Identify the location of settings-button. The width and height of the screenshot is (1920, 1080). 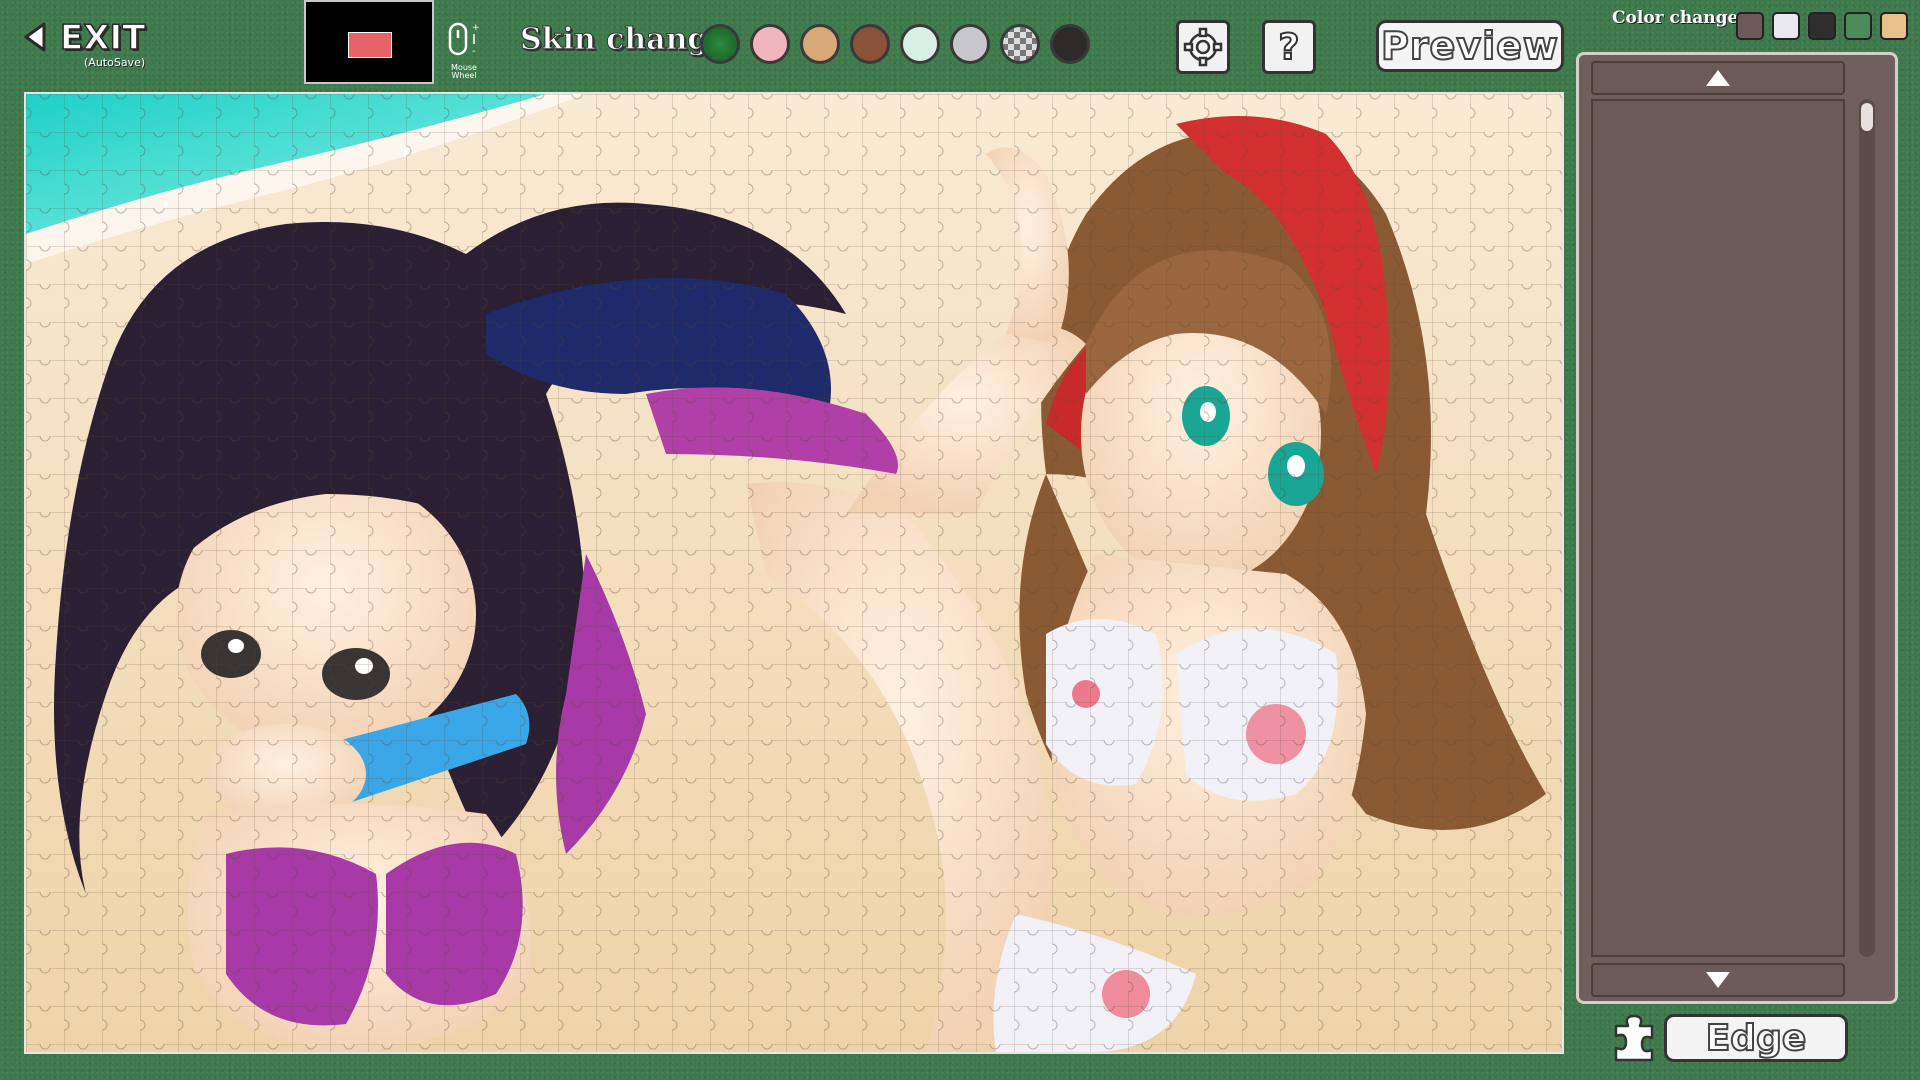
(1203, 47).